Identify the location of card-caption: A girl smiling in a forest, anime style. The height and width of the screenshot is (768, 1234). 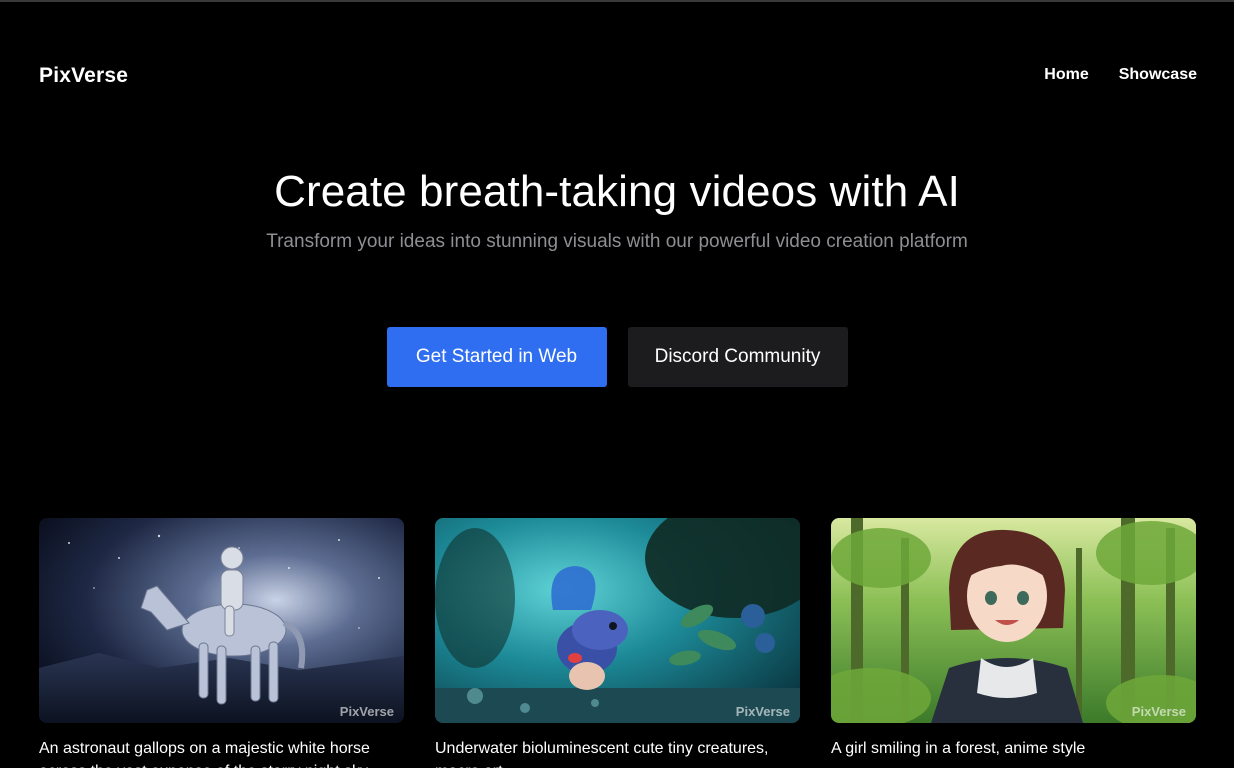
(958, 748).